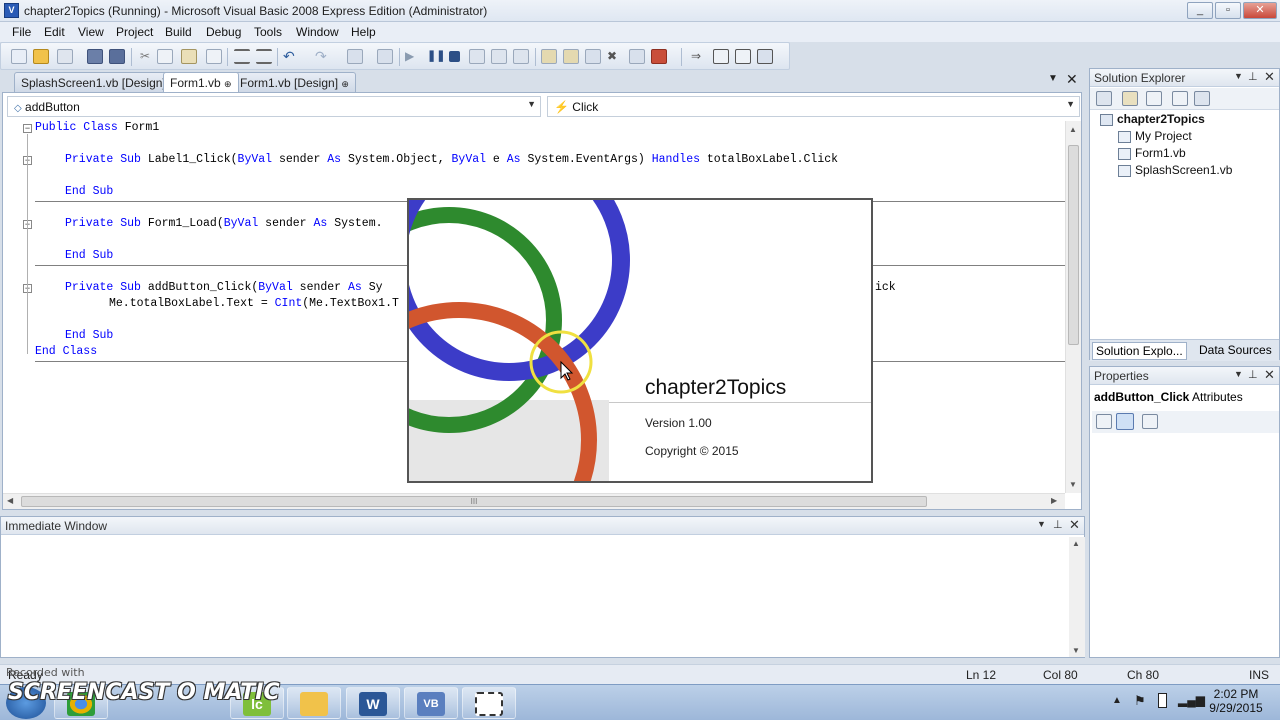  Describe the element at coordinates (165, 56) in the screenshot. I see `copy-icon` at that location.